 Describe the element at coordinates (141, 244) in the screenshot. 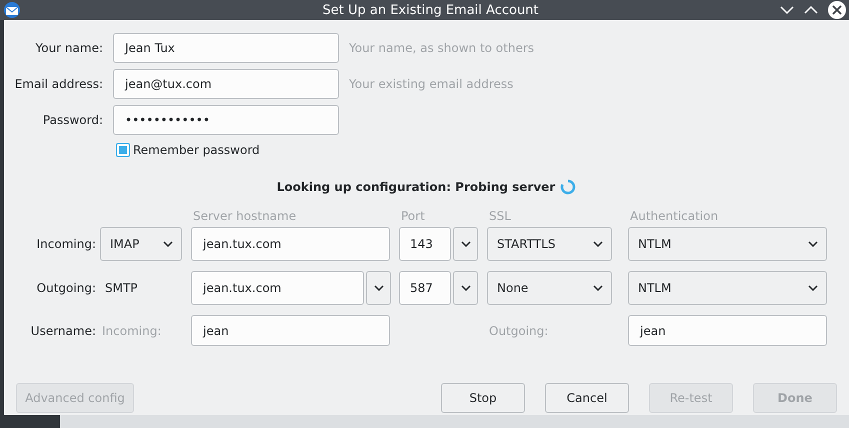

I see `protocol-dropdown: IMAP` at that location.